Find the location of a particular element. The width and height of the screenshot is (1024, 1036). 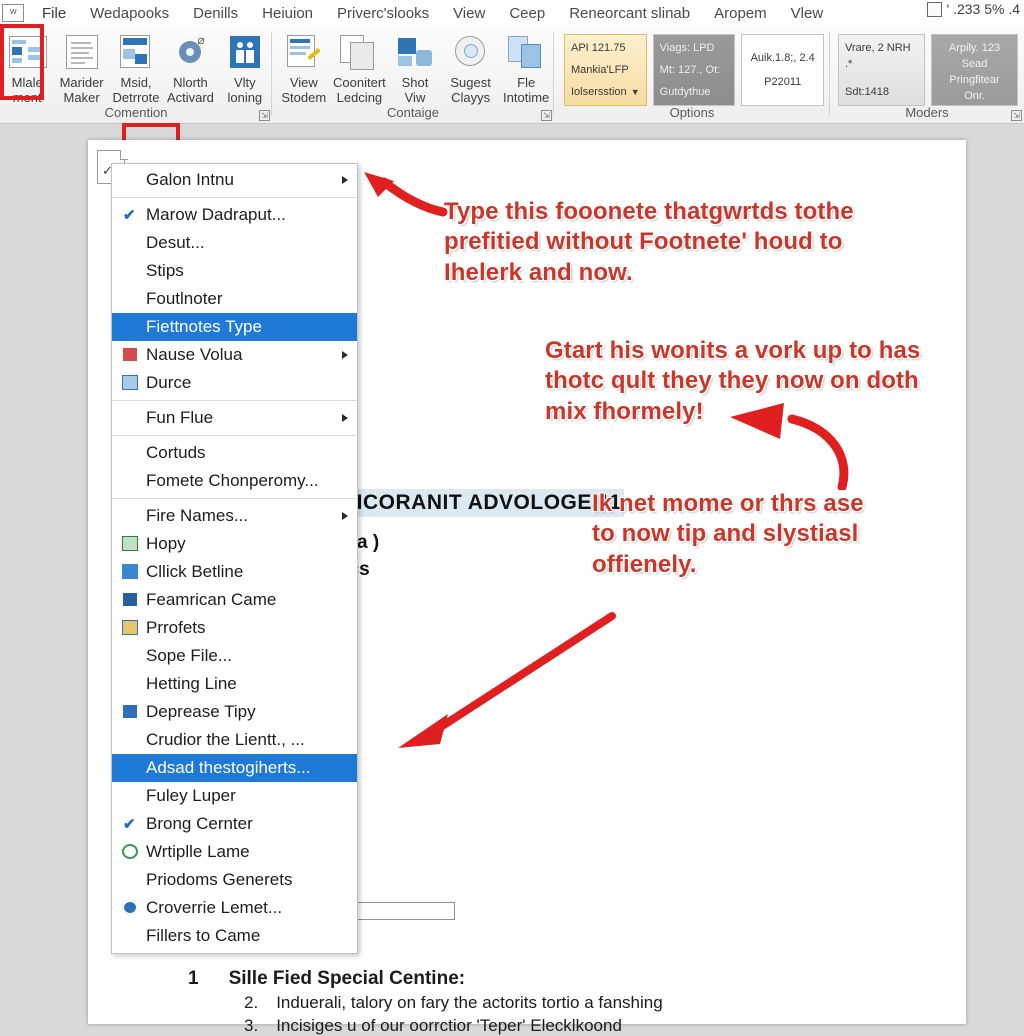

gallery-line: Vrare, 2 NRH .* is located at coordinates (878, 56).